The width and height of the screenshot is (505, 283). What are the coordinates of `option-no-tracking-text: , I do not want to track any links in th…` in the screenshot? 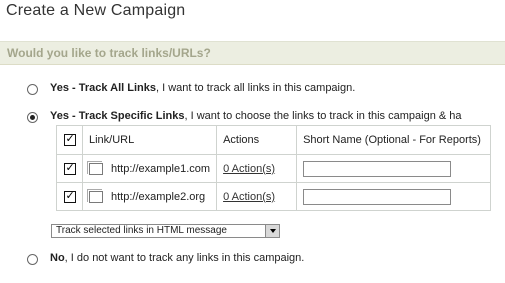 It's located at (184, 258).